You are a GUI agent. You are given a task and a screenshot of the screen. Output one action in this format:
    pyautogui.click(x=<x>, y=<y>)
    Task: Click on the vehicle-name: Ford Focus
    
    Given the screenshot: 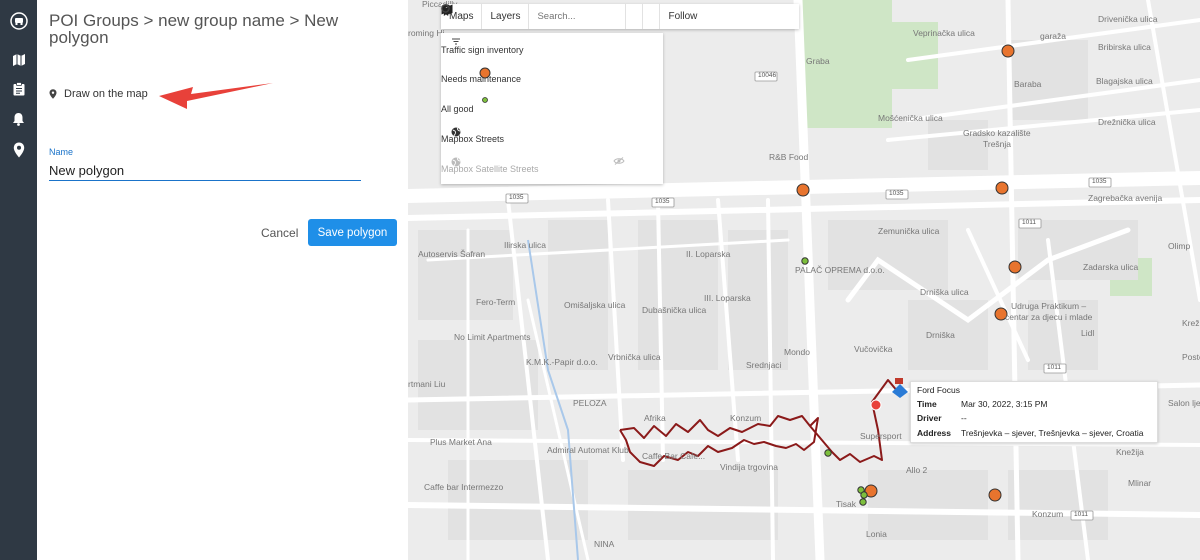 What is the action you would take?
    pyautogui.click(x=938, y=390)
    